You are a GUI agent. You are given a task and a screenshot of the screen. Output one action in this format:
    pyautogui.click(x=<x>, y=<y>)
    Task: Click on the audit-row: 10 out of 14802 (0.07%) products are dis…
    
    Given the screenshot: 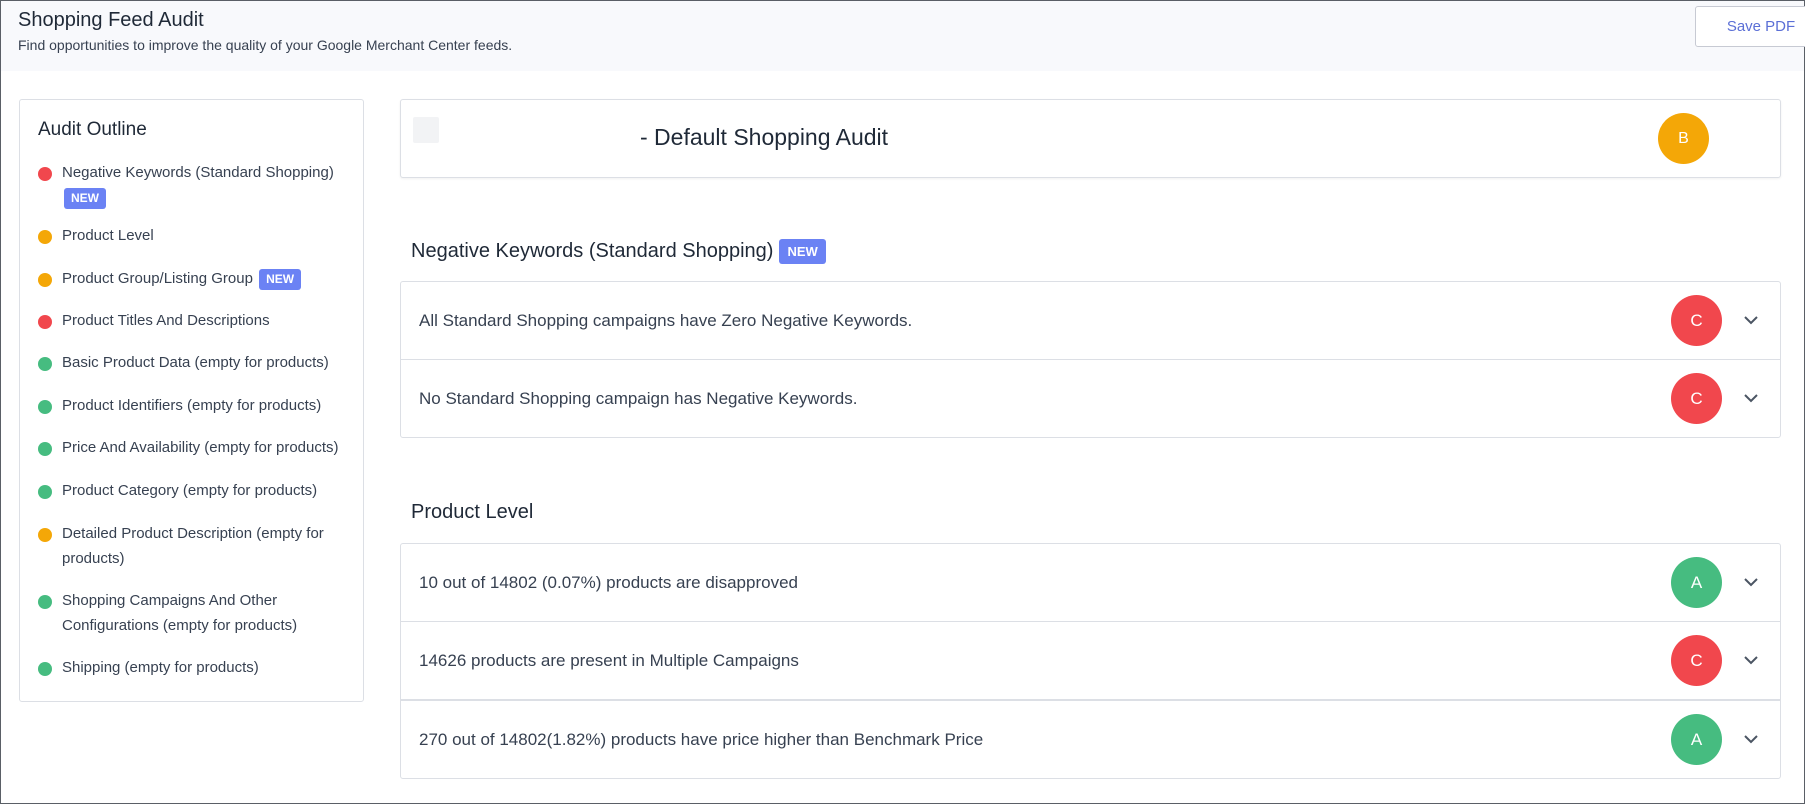 What is the action you would take?
    pyautogui.click(x=1090, y=582)
    